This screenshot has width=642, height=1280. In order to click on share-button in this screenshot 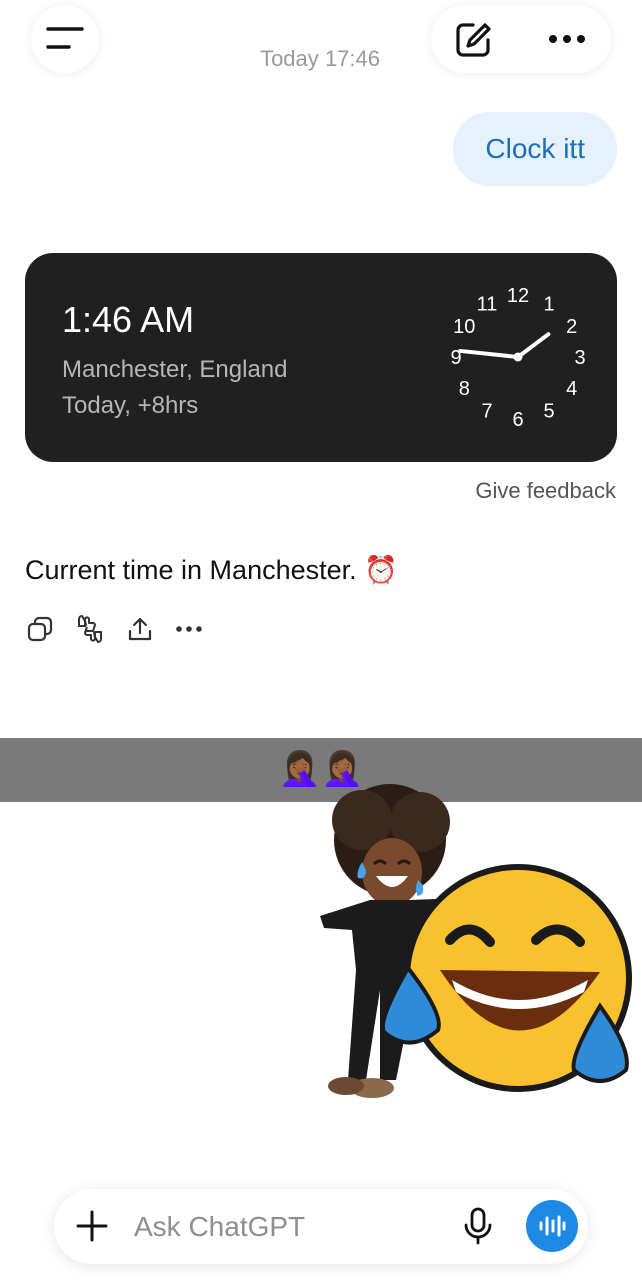, I will do `click(140, 629)`.